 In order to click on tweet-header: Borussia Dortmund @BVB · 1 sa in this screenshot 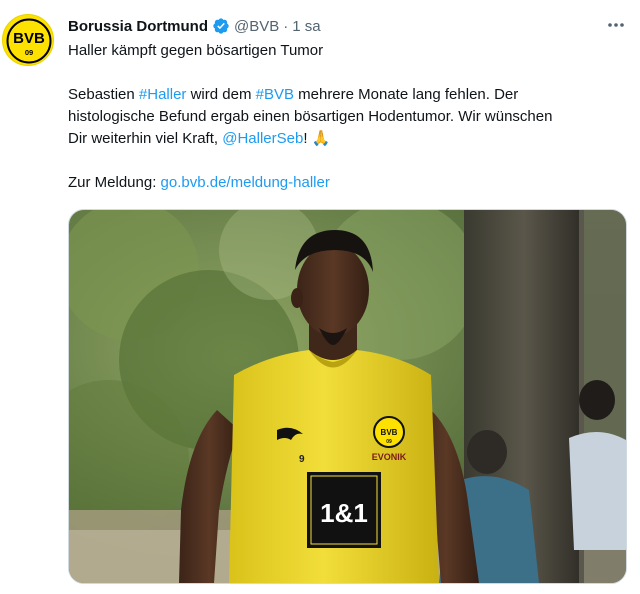, I will do `click(194, 26)`.